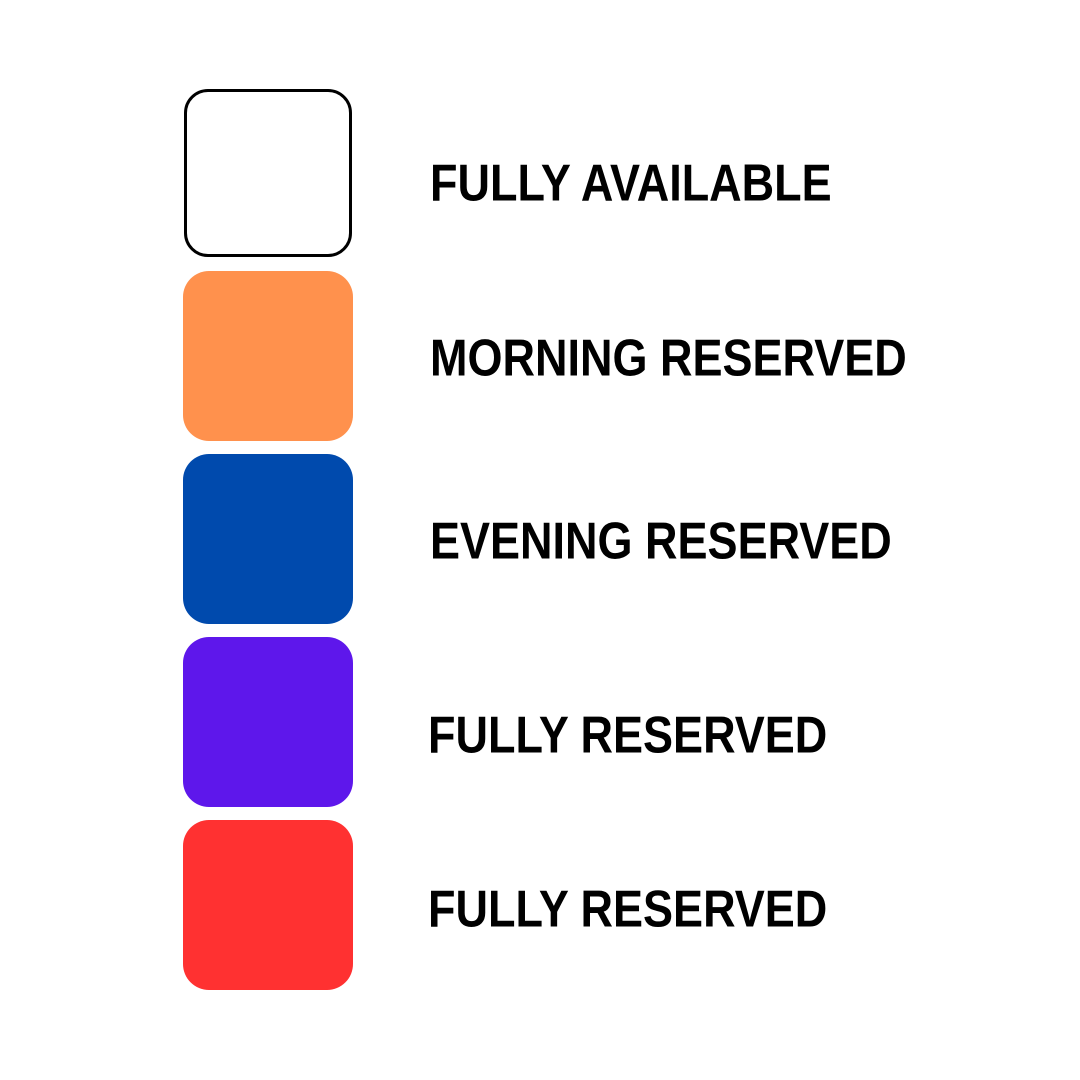  What do you see at coordinates (268, 905) in the screenshot?
I see `swatch-fully-reserved-red` at bounding box center [268, 905].